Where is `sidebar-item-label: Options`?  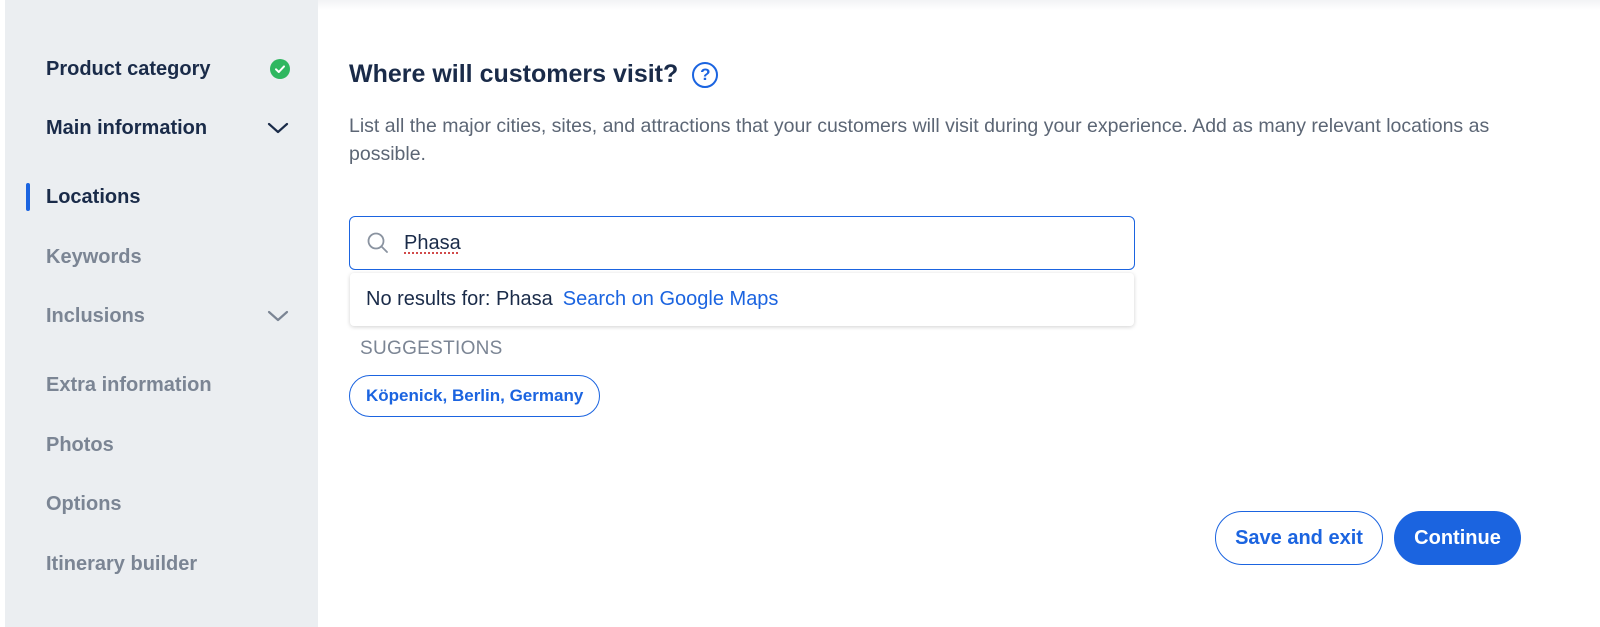 sidebar-item-label: Options is located at coordinates (84, 503).